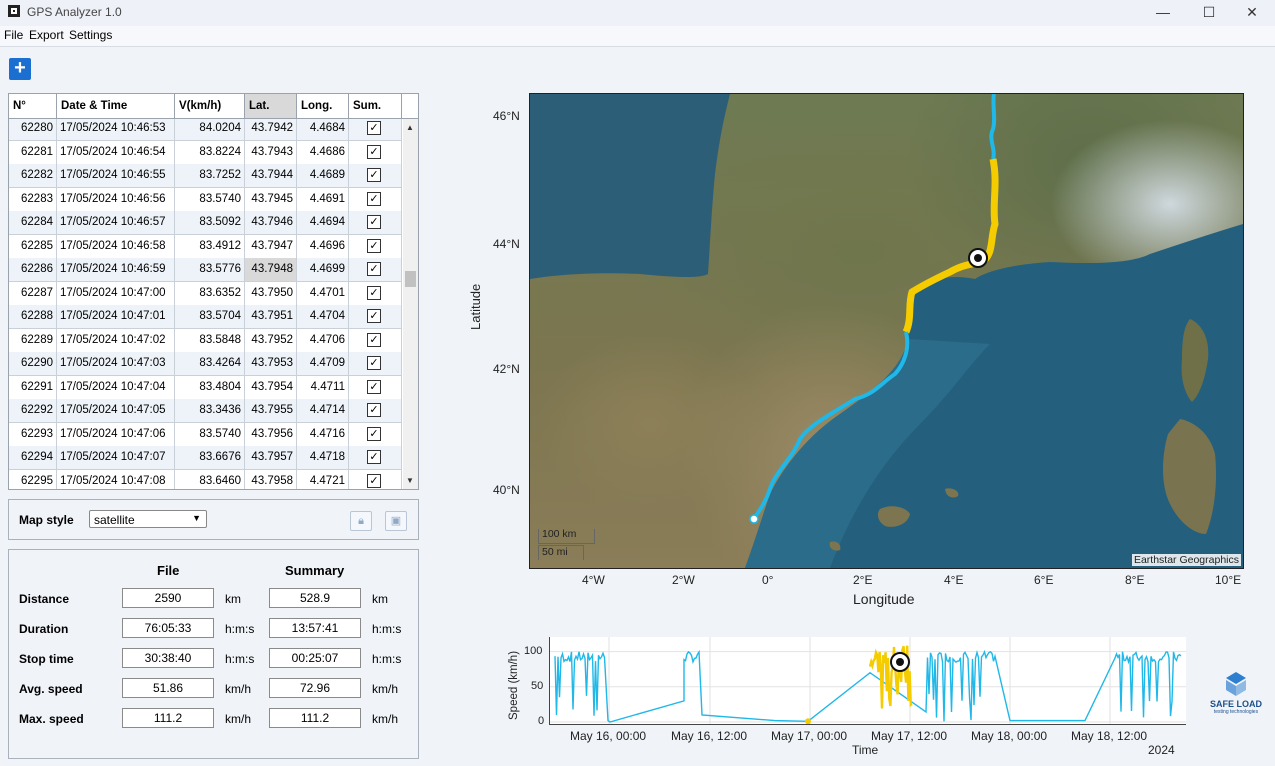  I want to click on lock-button: 🔒︎, so click(361, 521).